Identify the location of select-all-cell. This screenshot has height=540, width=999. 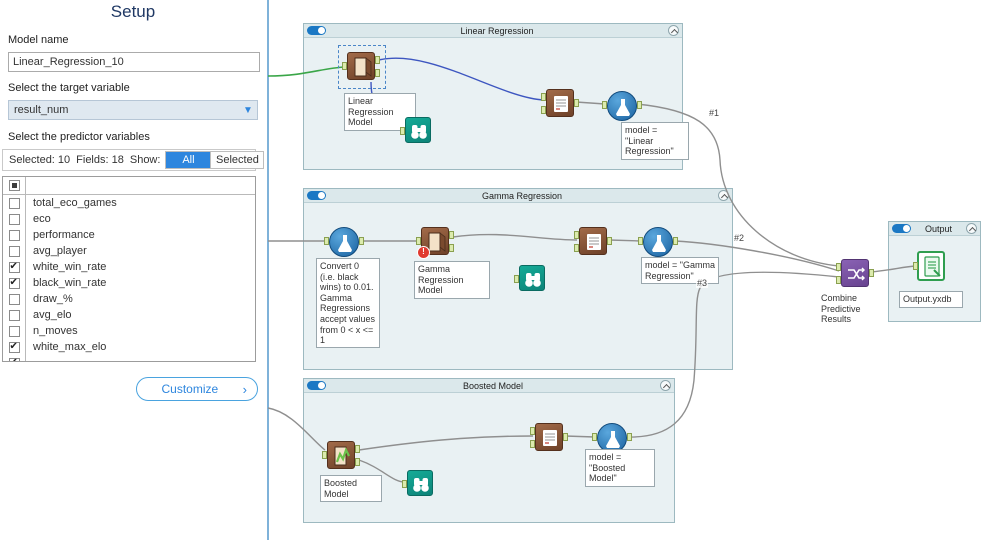
(14, 185).